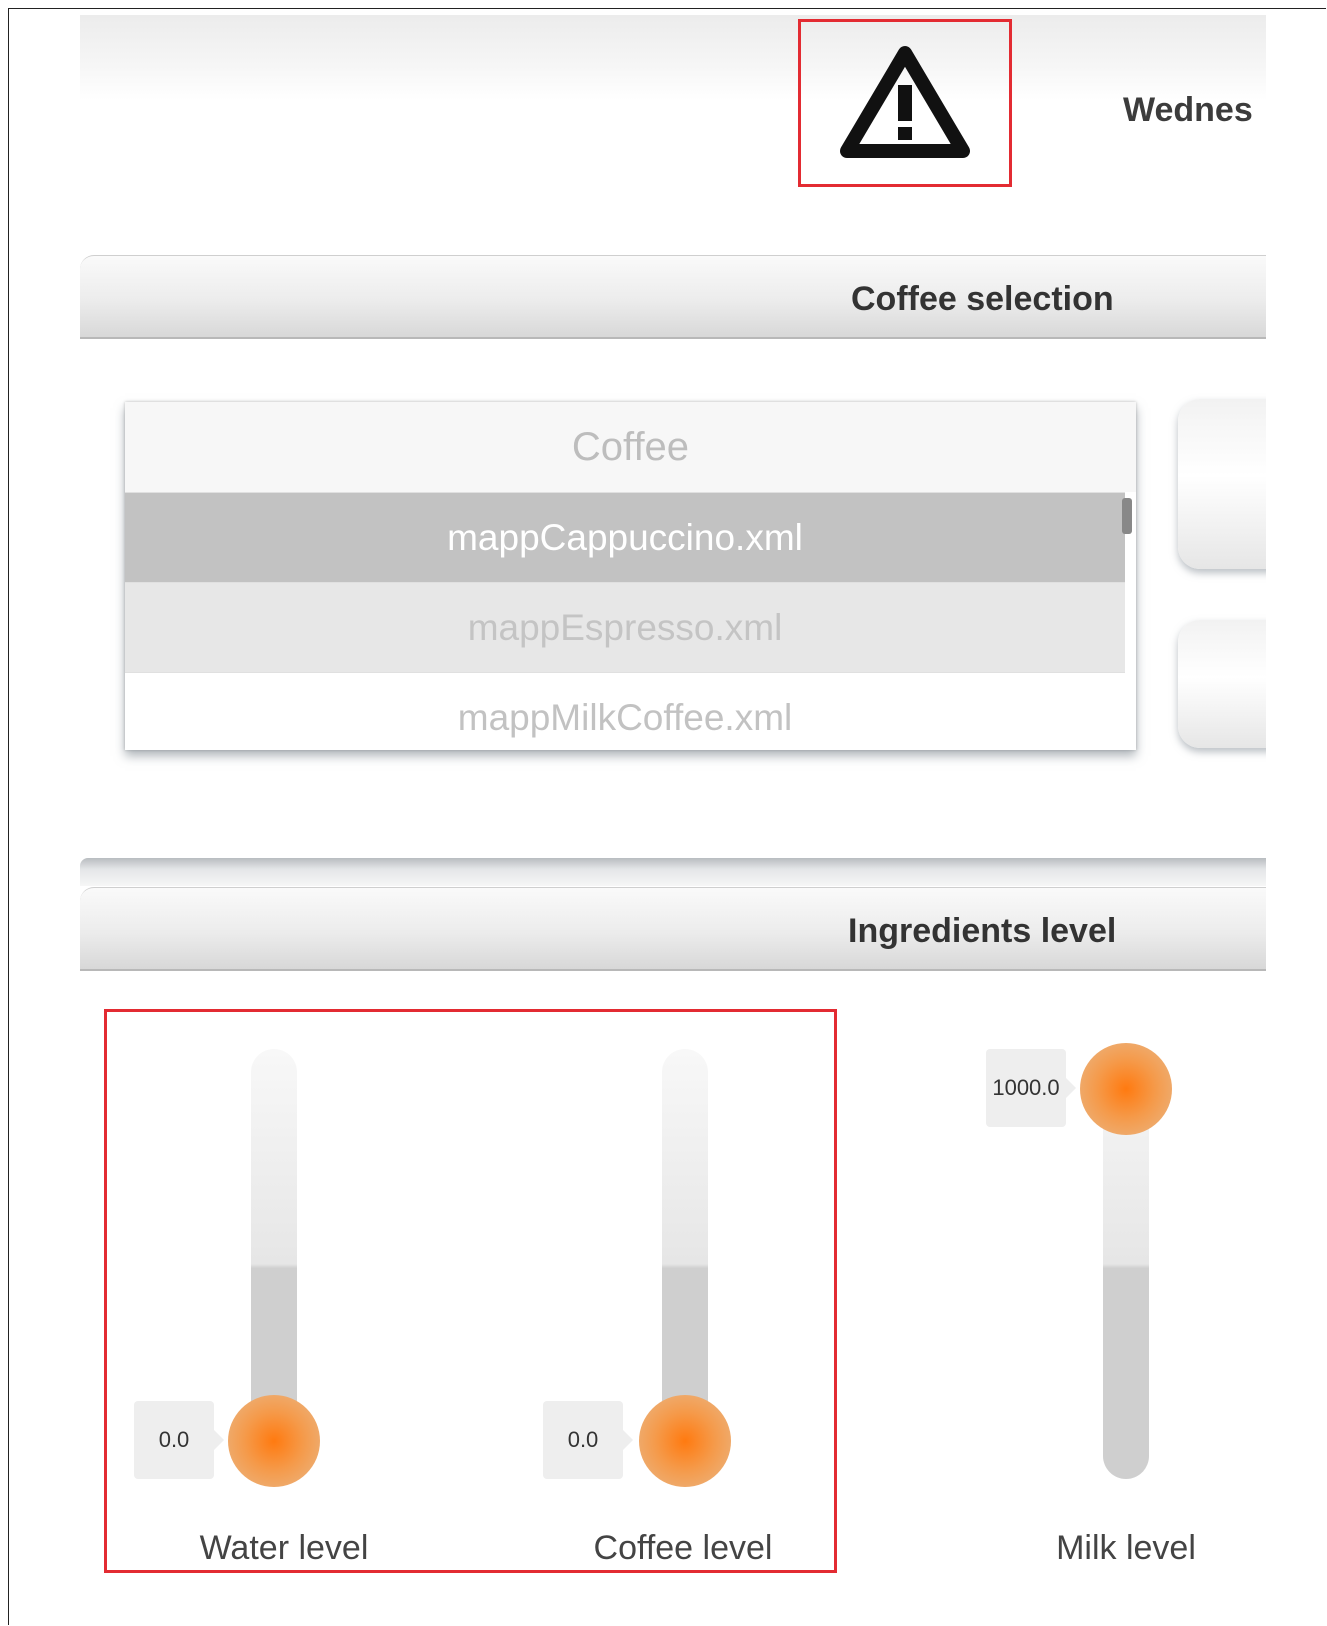 The image size is (1327, 1626). I want to click on coffee-selection-header: Coffee selection, so click(673, 297).